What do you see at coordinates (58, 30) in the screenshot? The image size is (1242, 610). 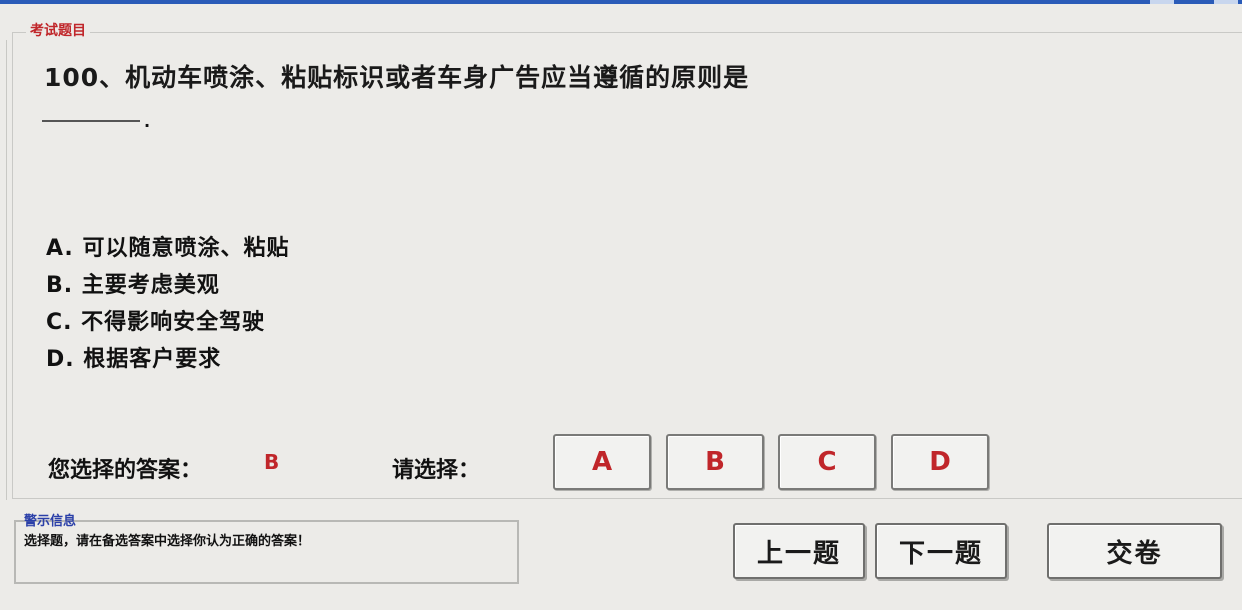 I see `question-group-caption: 考试题目` at bounding box center [58, 30].